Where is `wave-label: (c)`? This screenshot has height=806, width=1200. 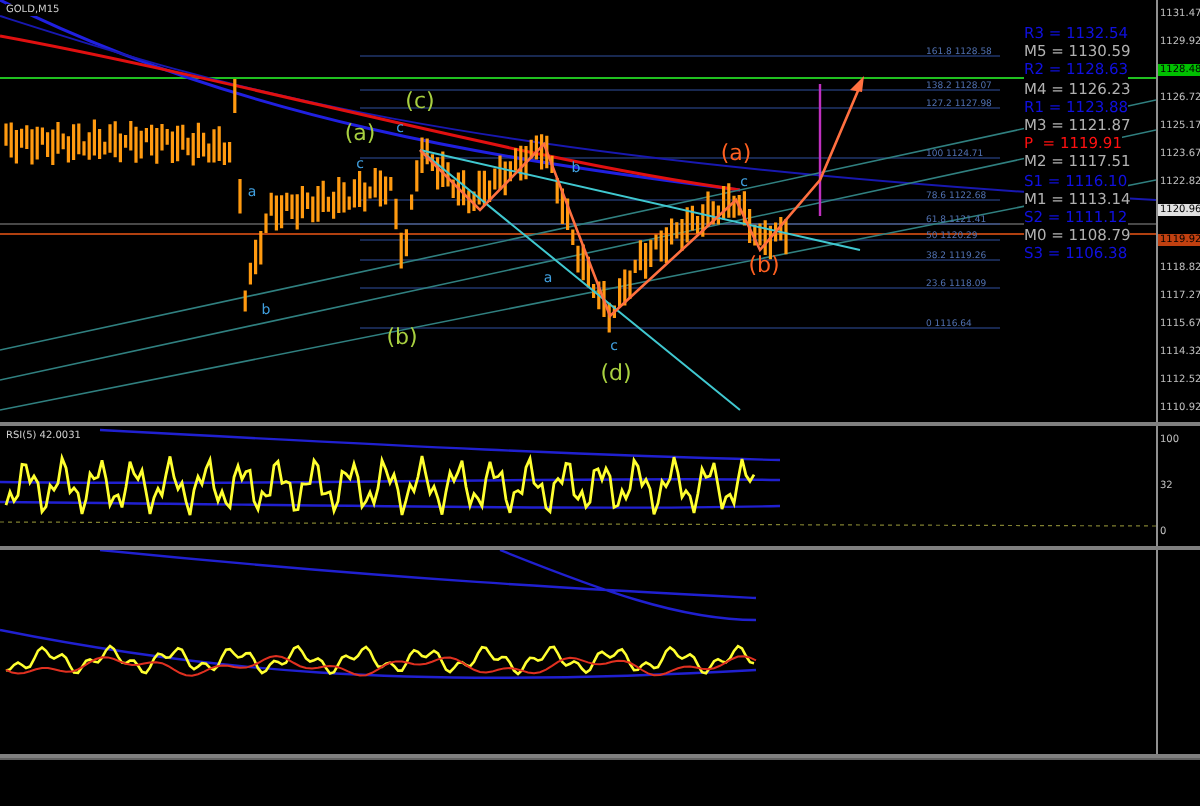
wave-label: (c) is located at coordinates (420, 101).